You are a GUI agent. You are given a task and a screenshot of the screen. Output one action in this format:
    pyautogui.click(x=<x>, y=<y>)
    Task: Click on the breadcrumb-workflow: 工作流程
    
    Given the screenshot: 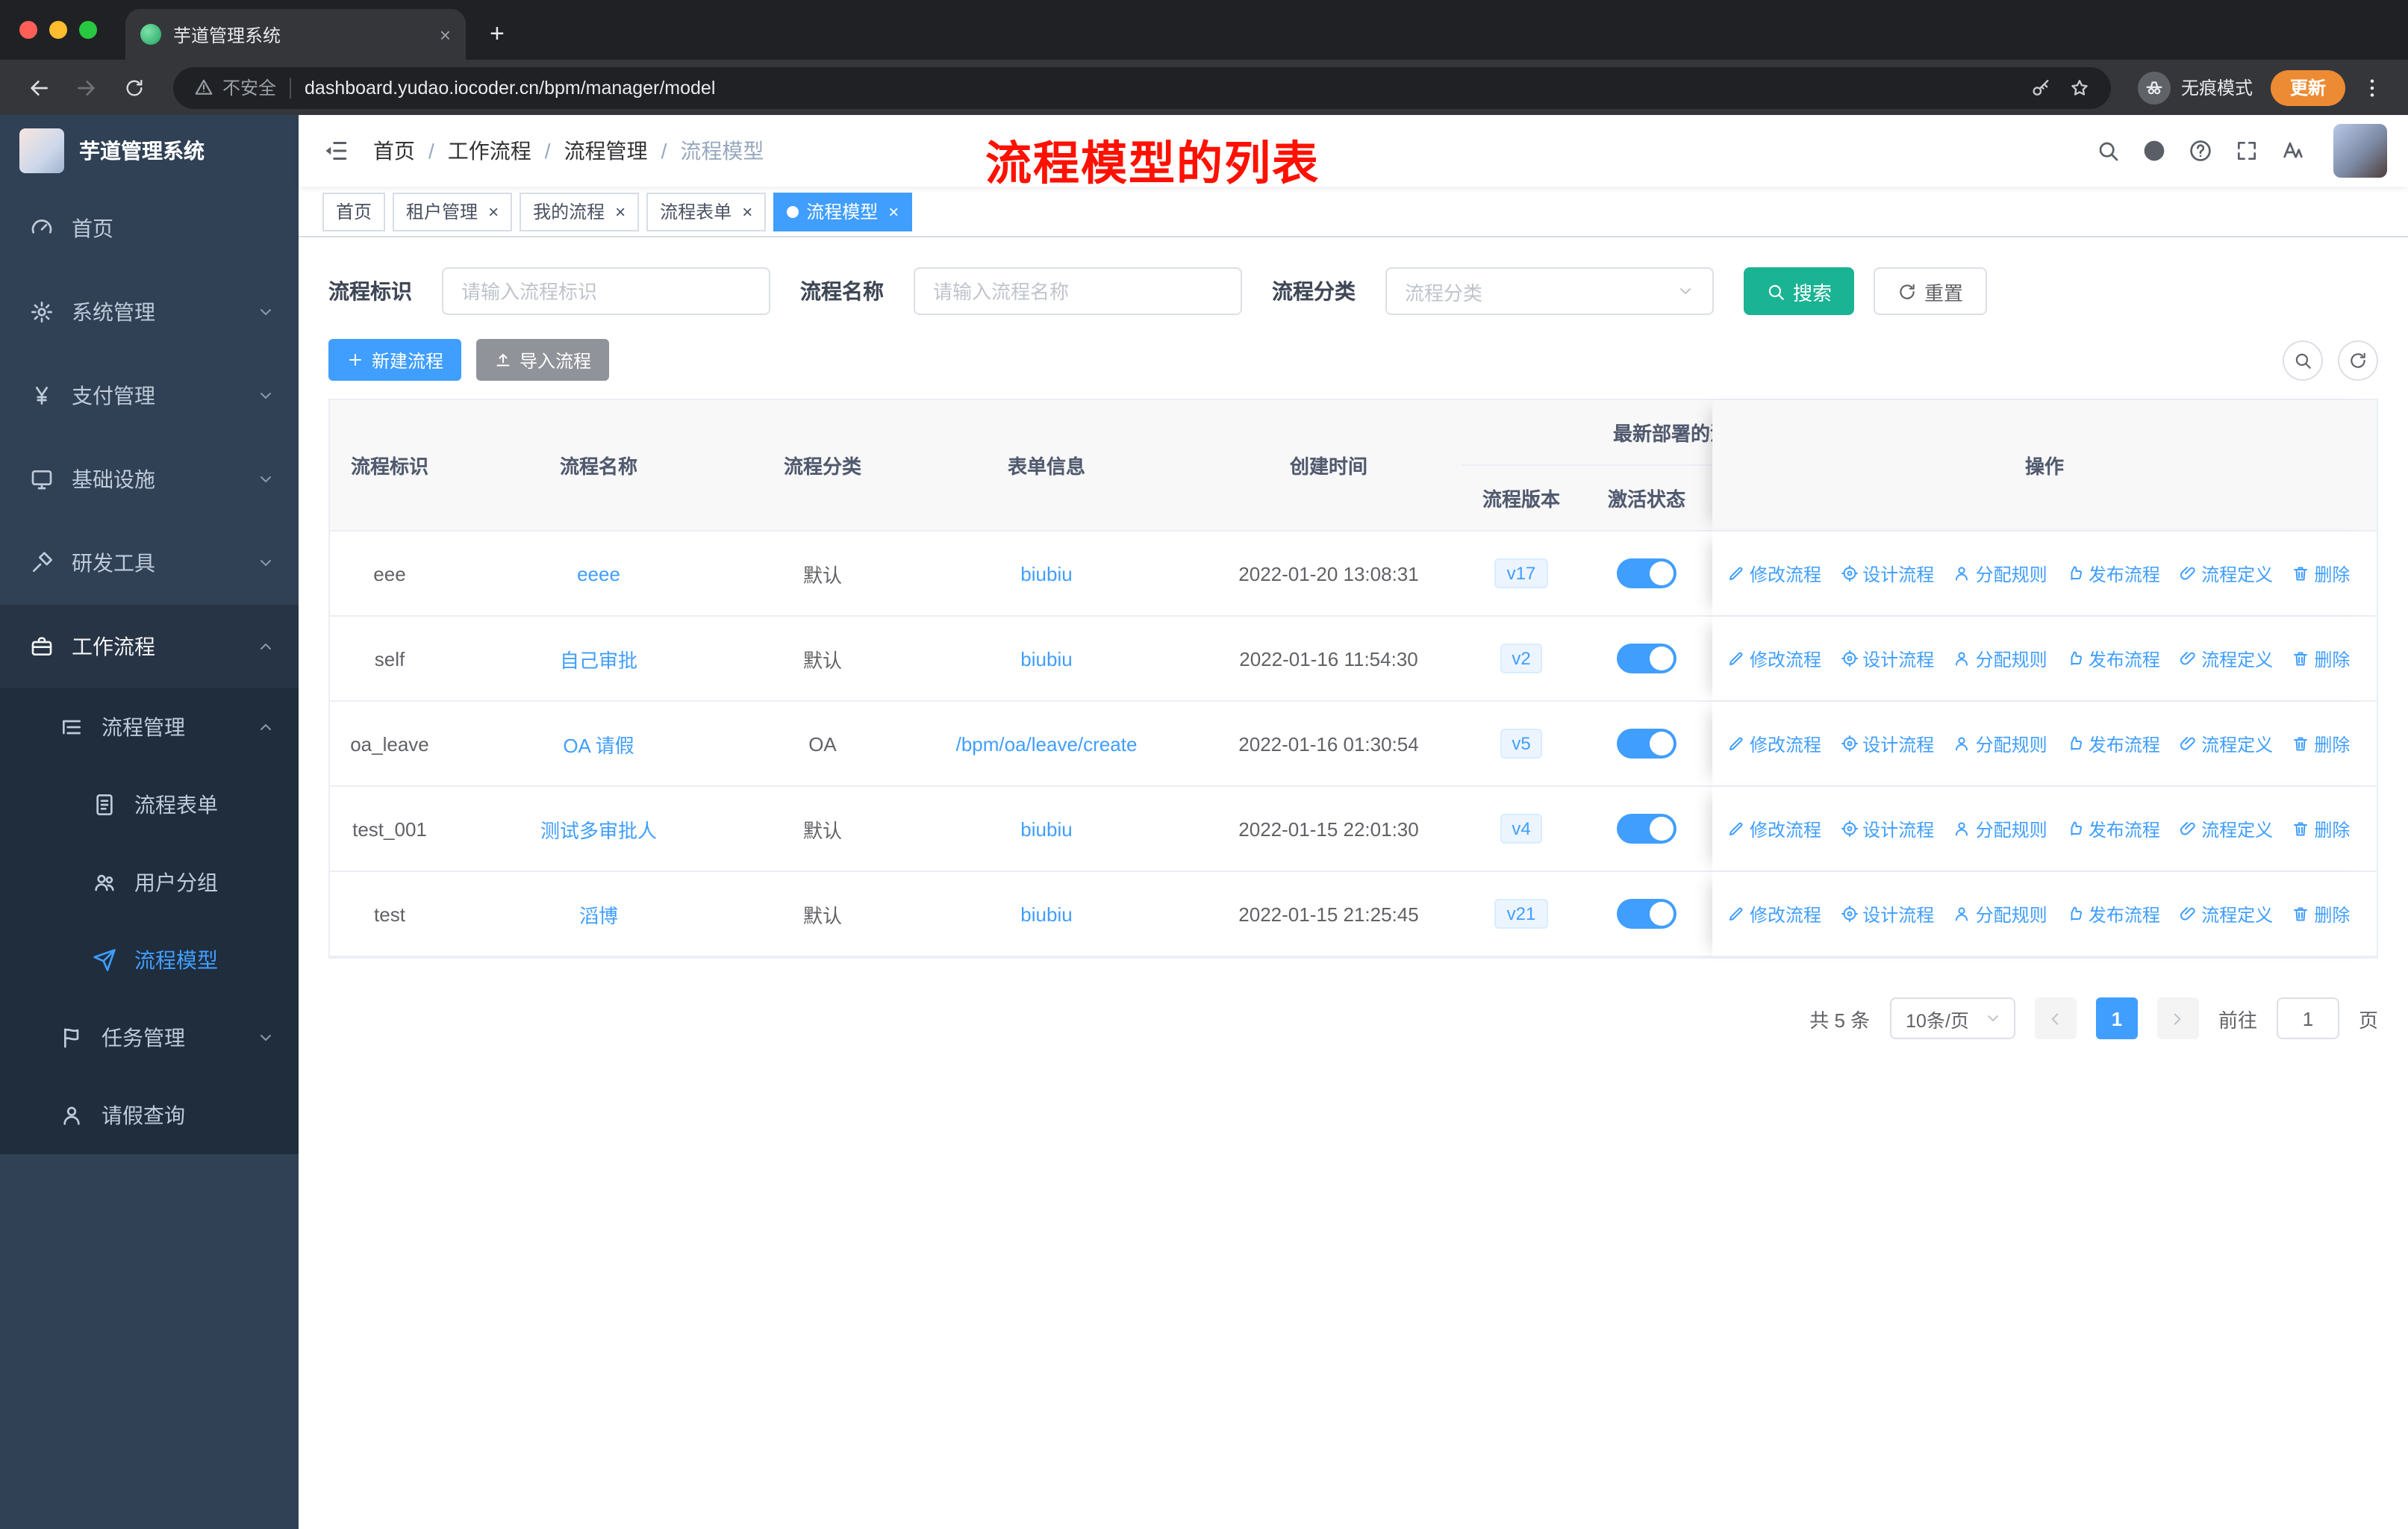 What is the action you would take?
    pyautogui.click(x=489, y=151)
    